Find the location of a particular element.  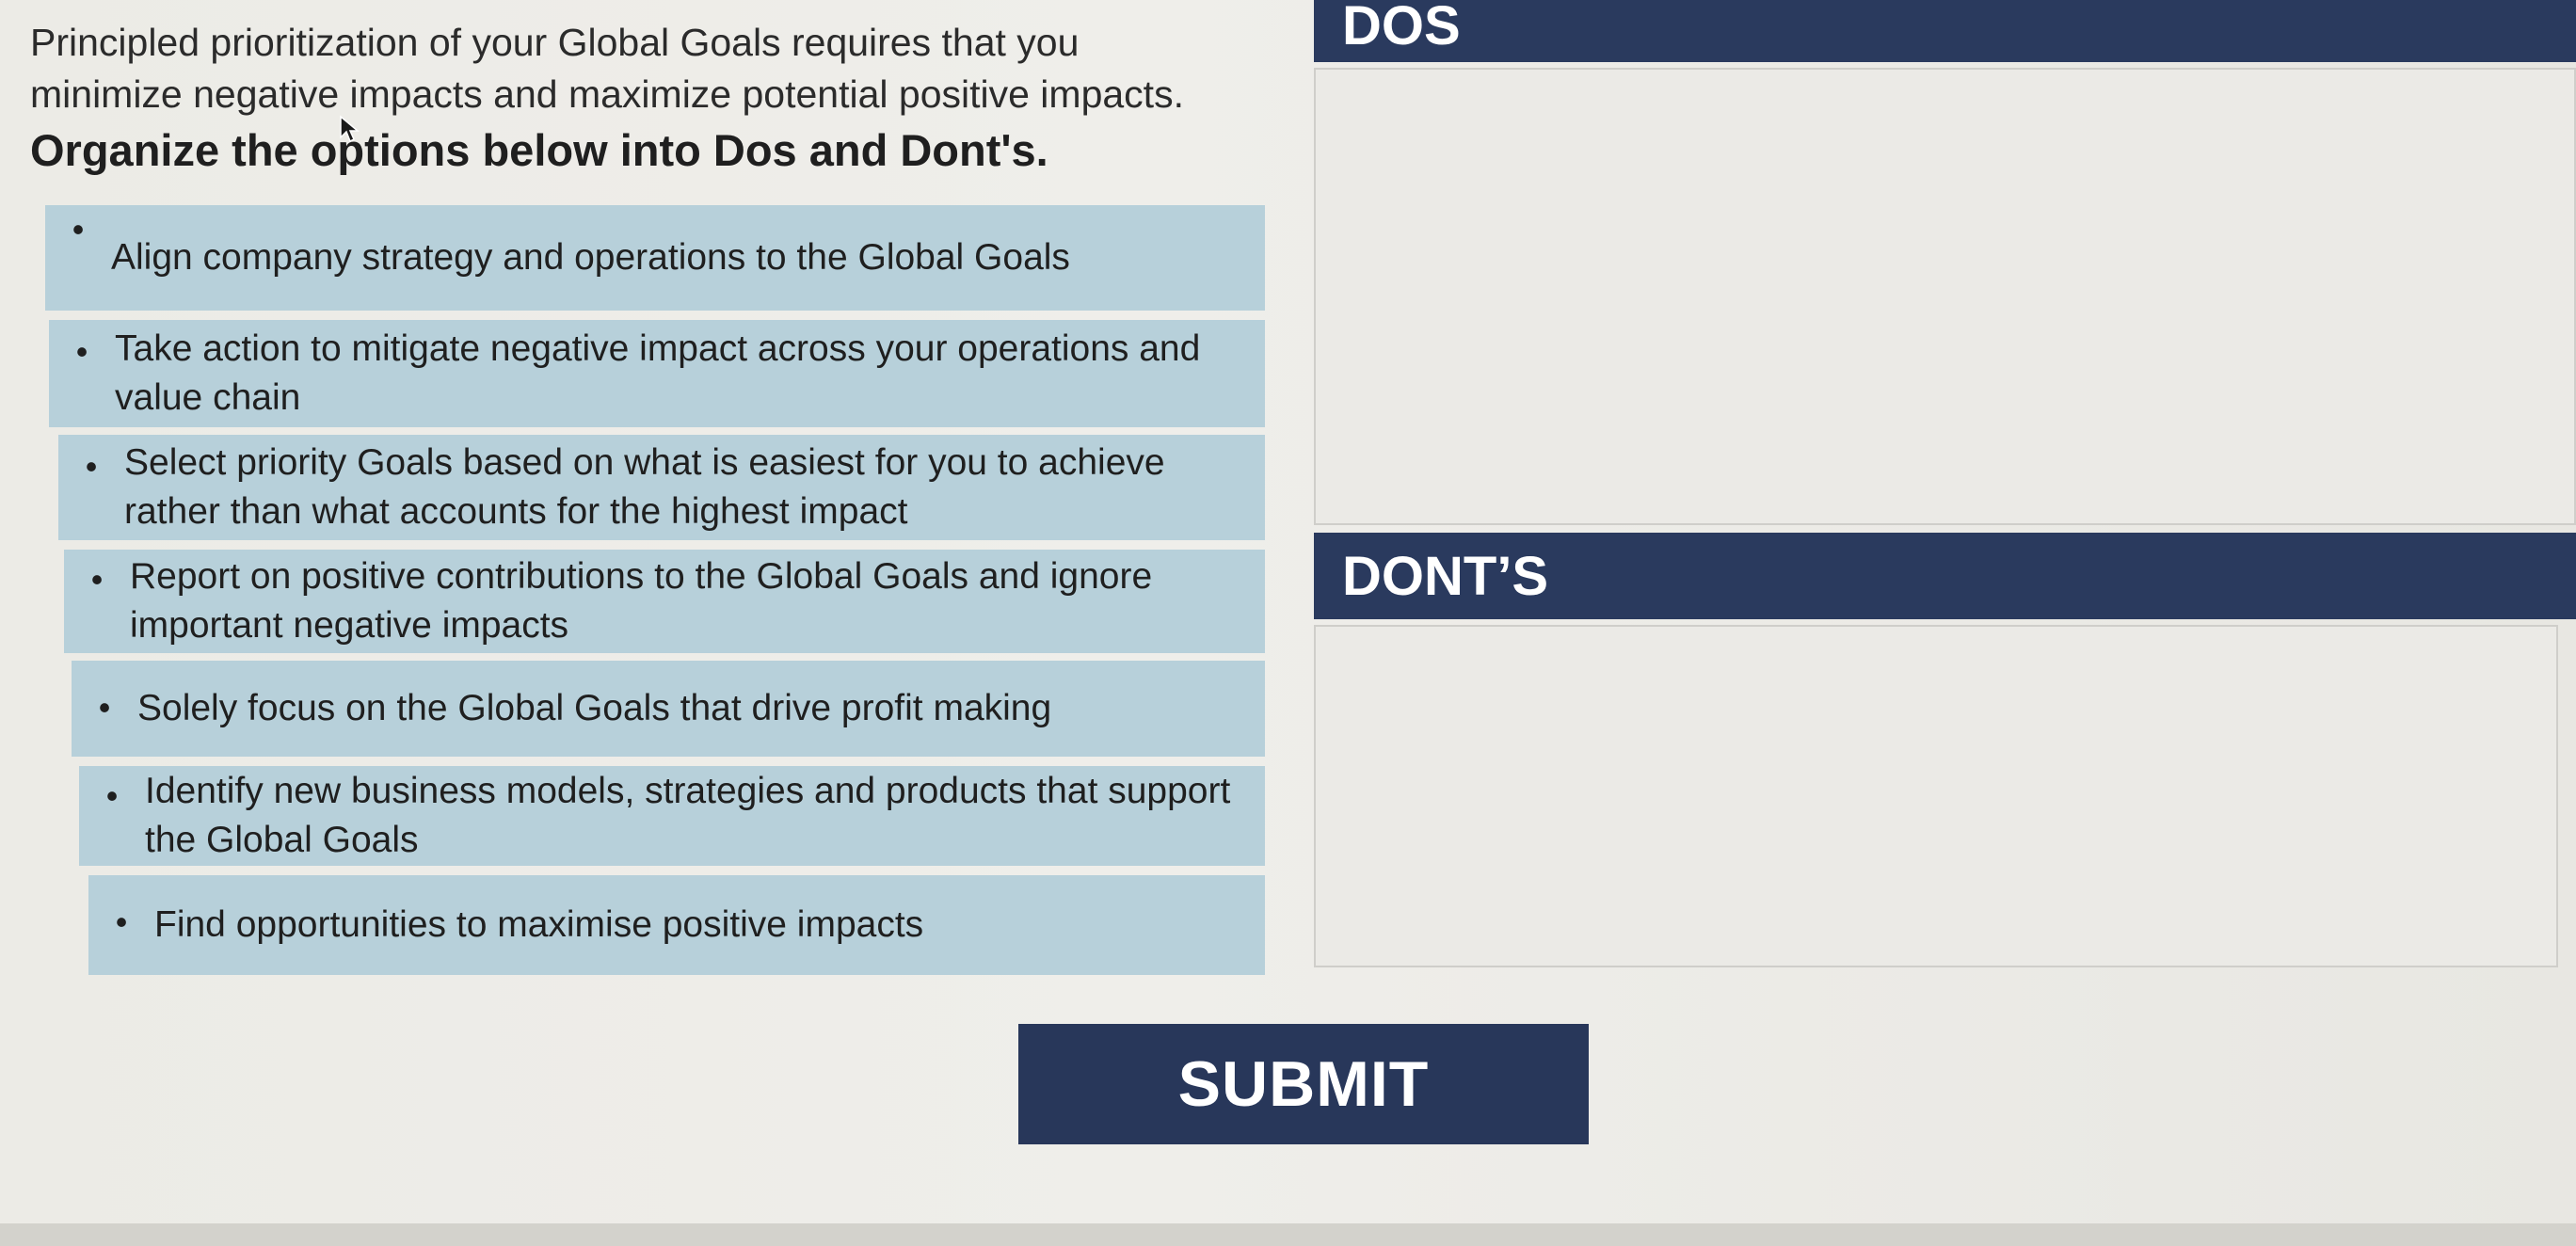

screen-bottom-edge is located at coordinates (1288, 1235).